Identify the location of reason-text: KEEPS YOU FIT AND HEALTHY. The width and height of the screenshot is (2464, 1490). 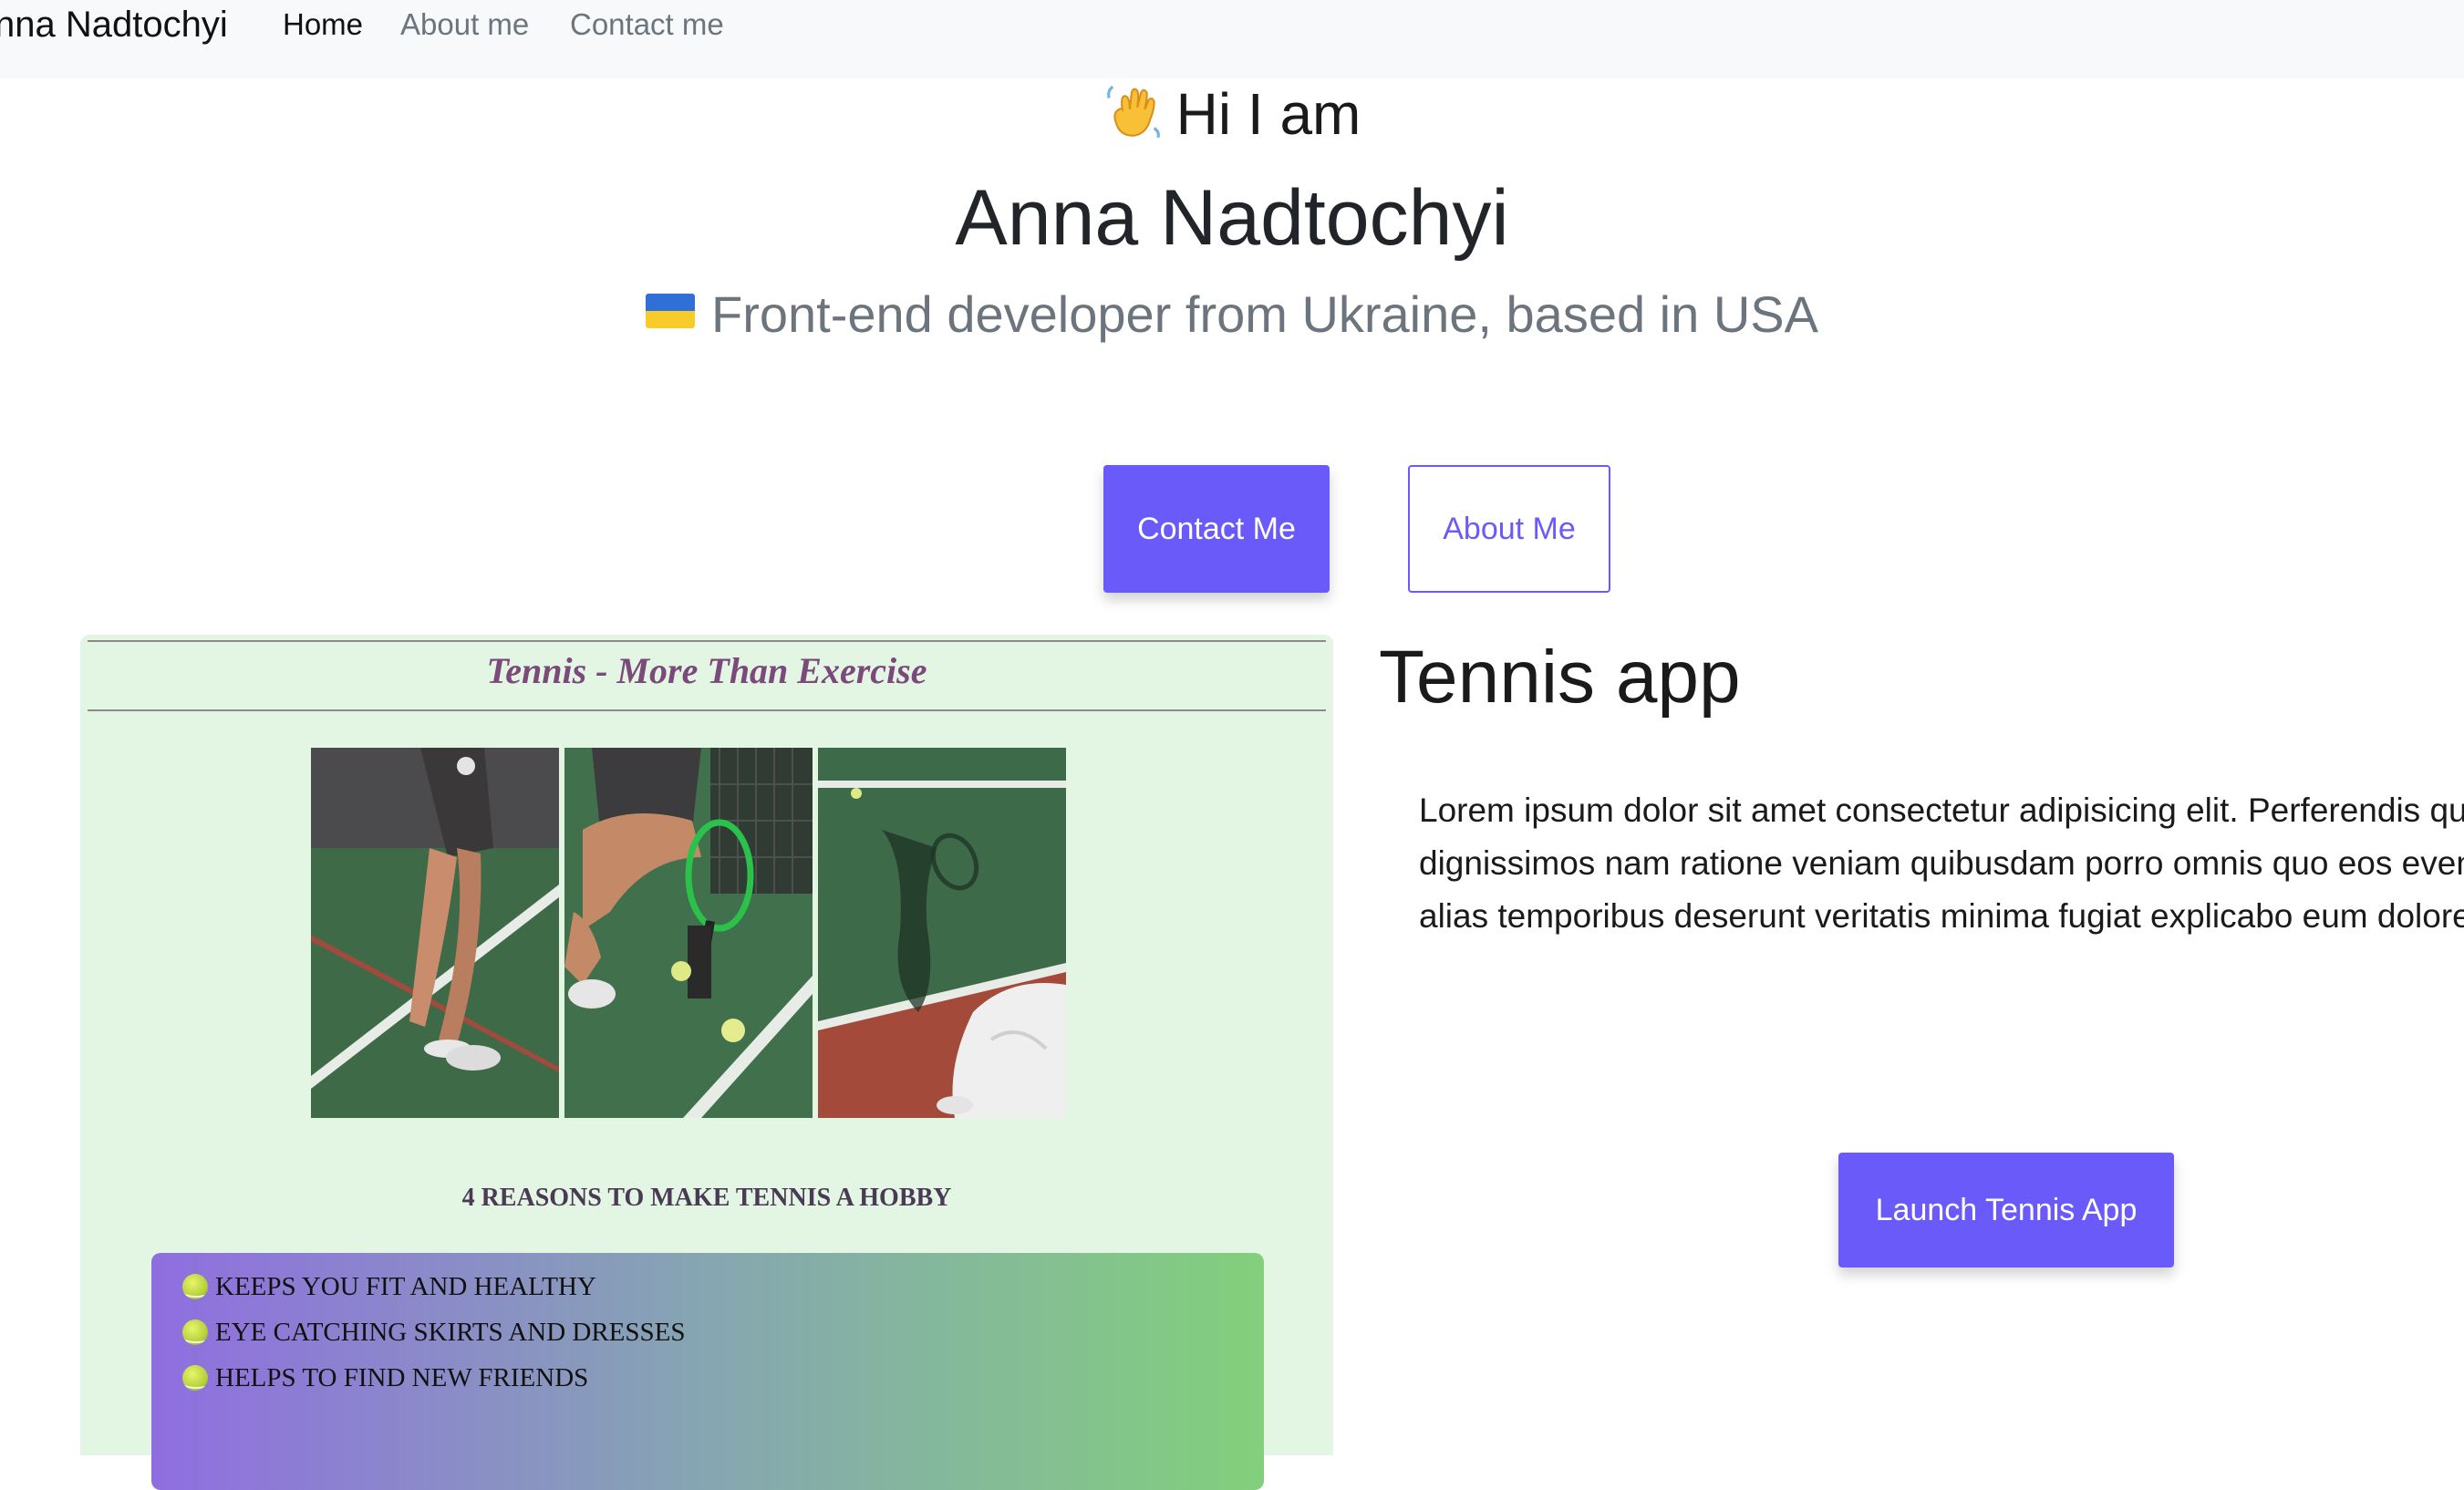
(406, 1286).